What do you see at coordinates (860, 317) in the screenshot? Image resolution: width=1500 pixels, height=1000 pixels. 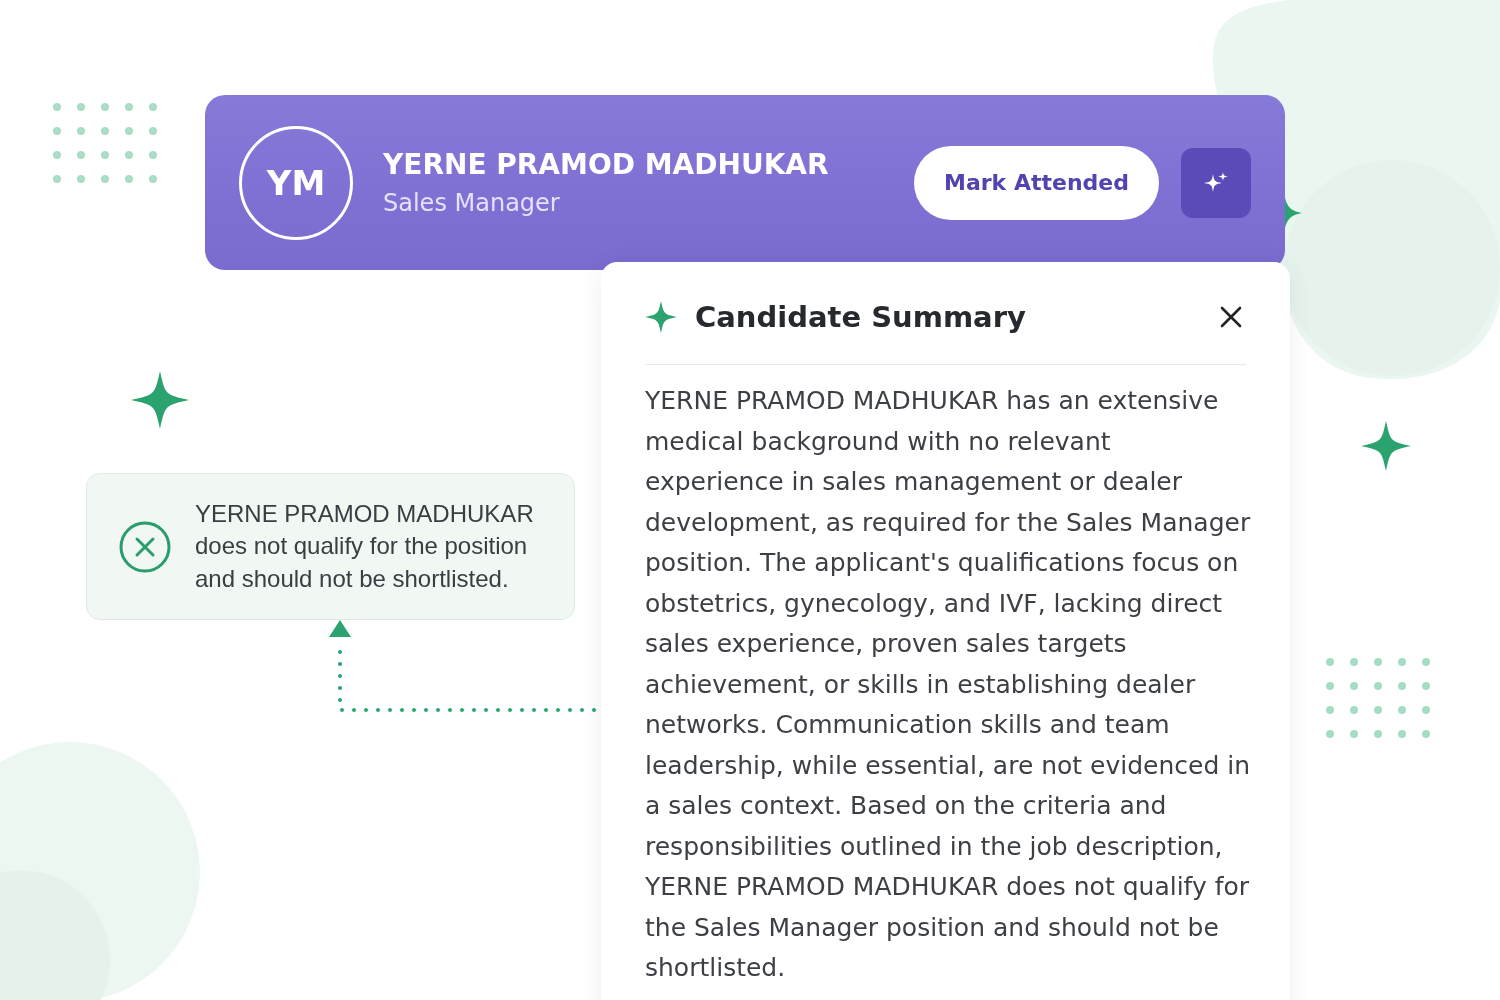 I see `panel-title: Candidate Summary` at bounding box center [860, 317].